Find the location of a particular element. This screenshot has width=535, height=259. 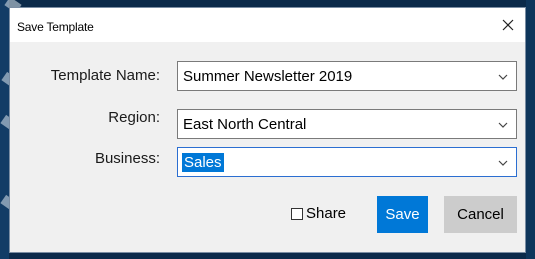

dialog-title: Save Template is located at coordinates (55, 27).